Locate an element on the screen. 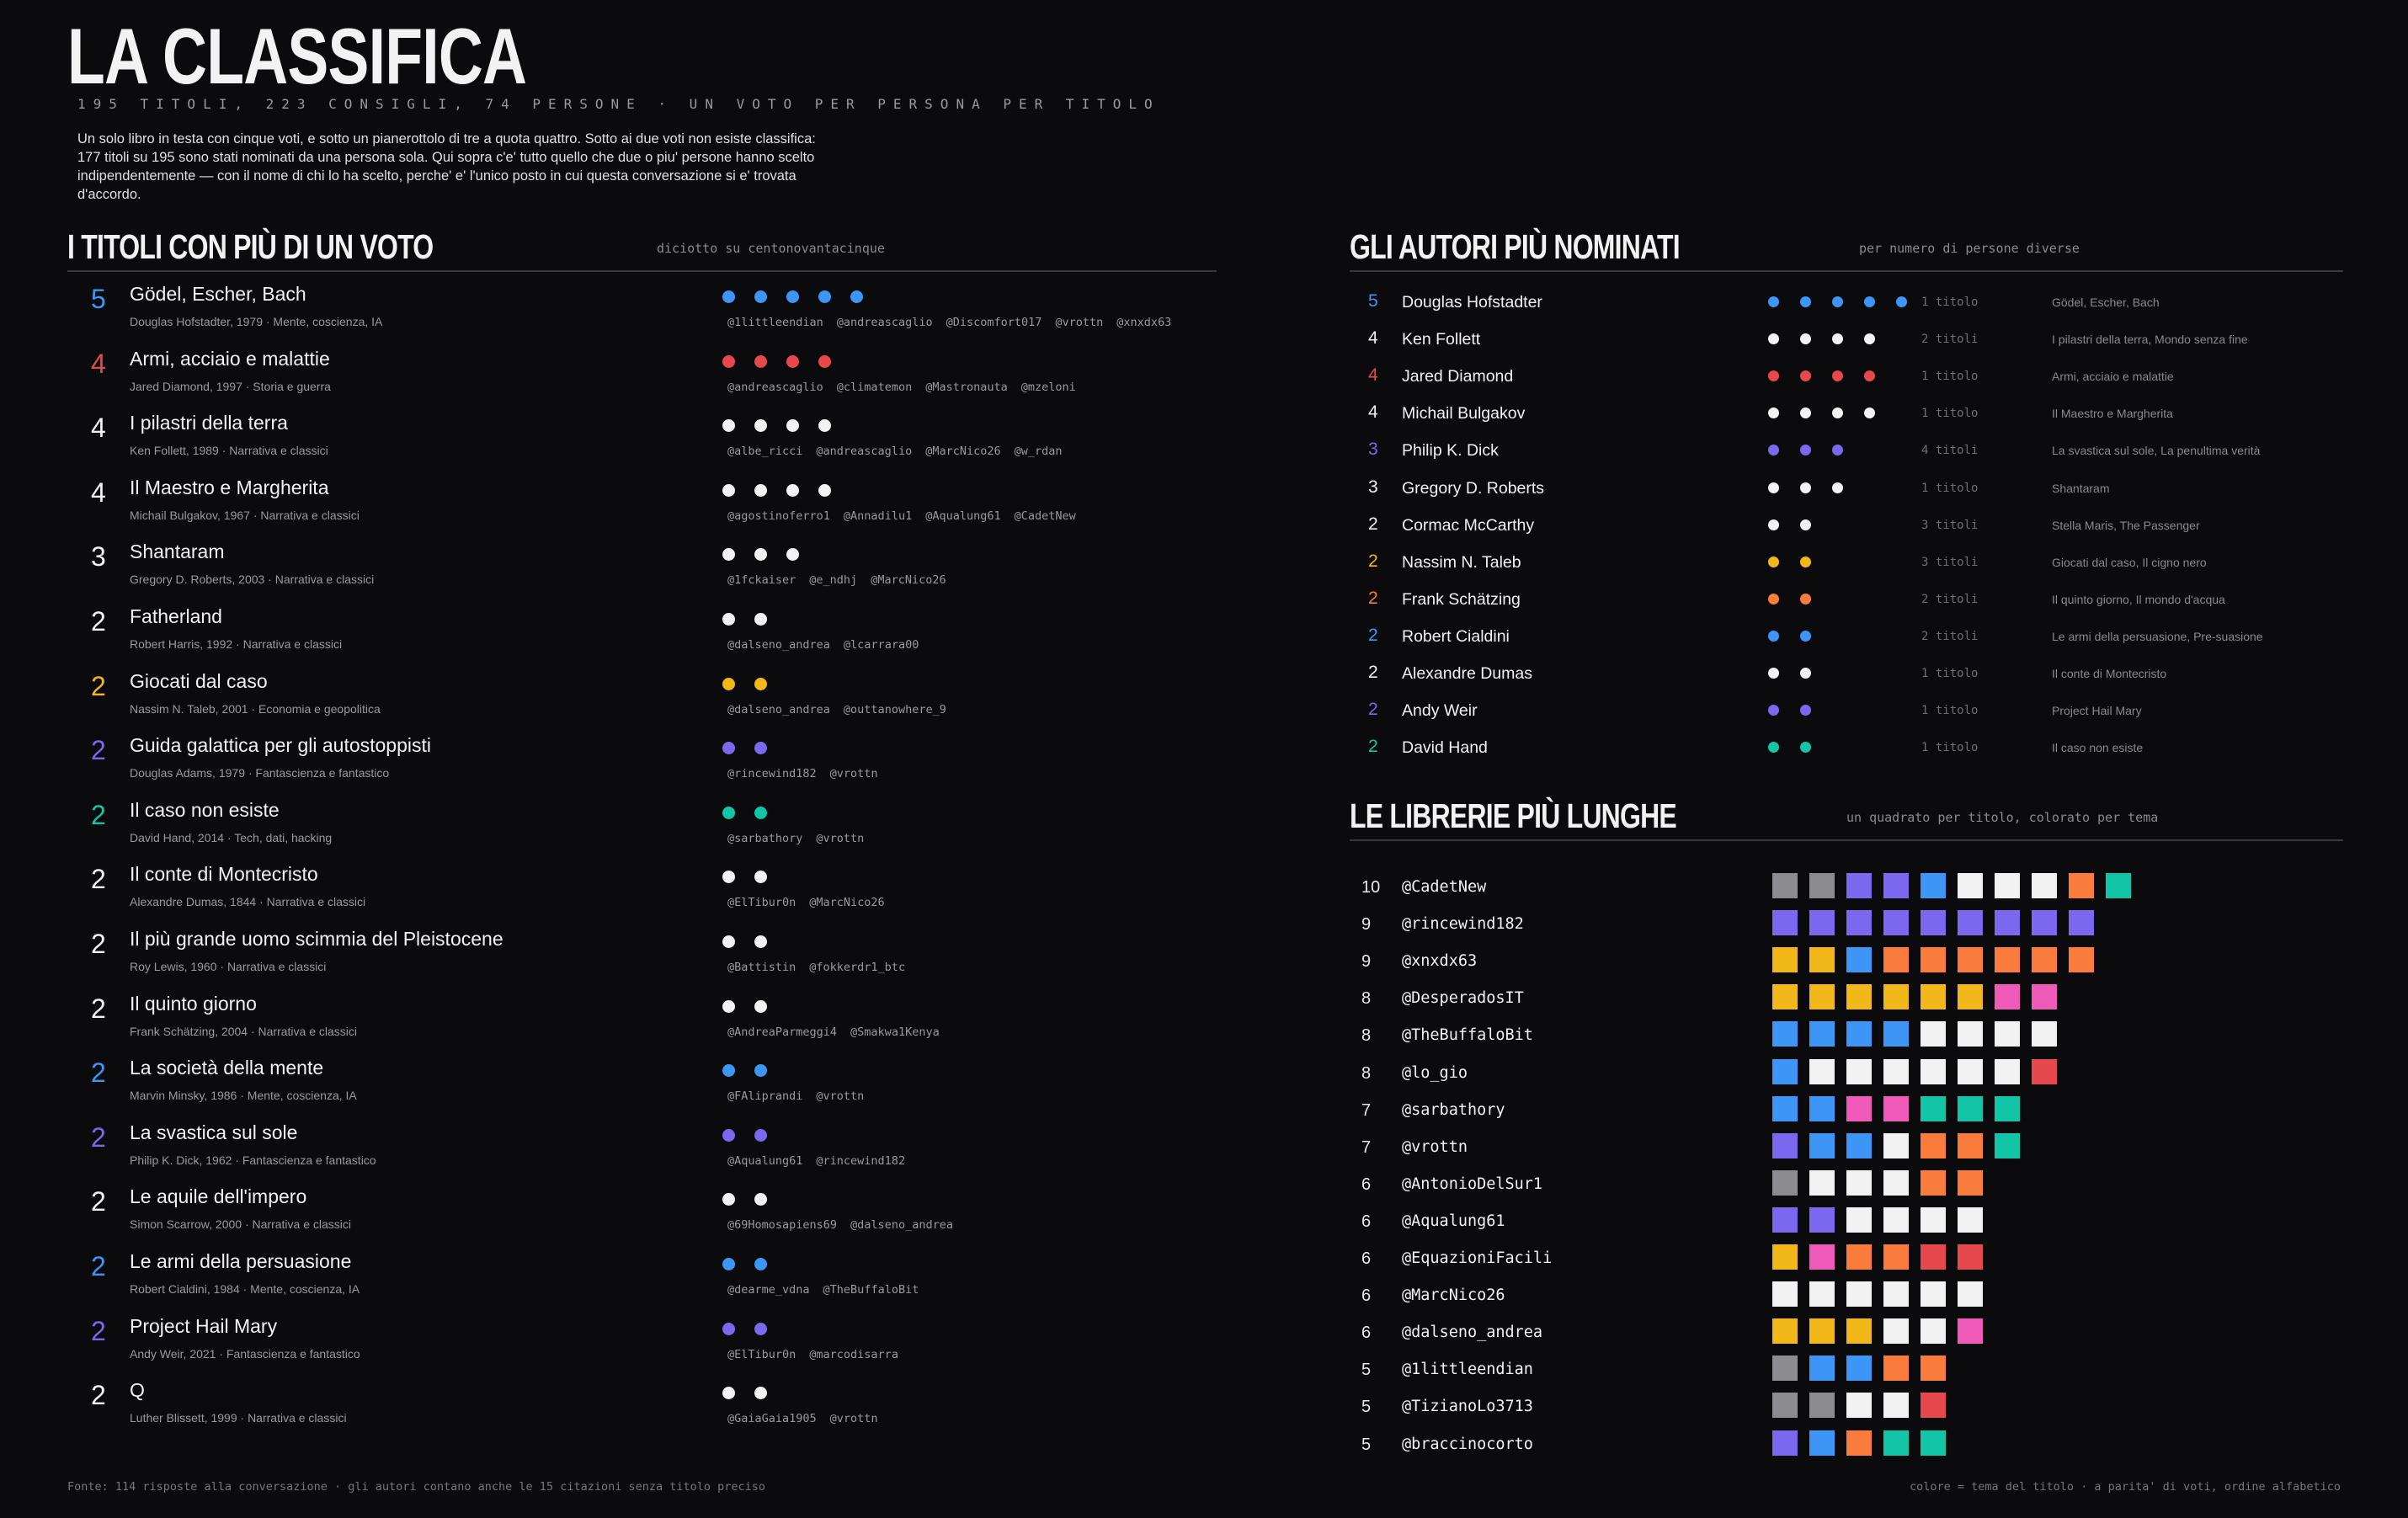  voter-handle: @Mastronauta is located at coordinates (966, 388).